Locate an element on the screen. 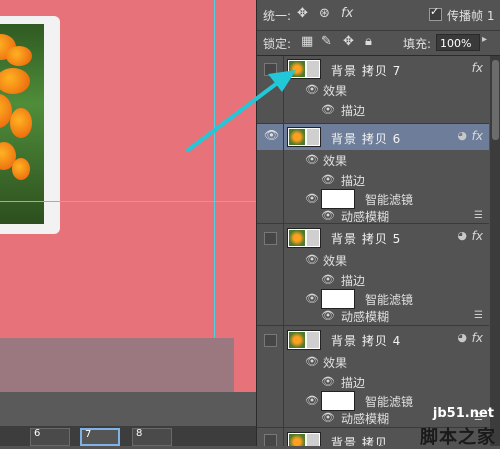  watermark-brand: 脚本之家 is located at coordinates (458, 437).